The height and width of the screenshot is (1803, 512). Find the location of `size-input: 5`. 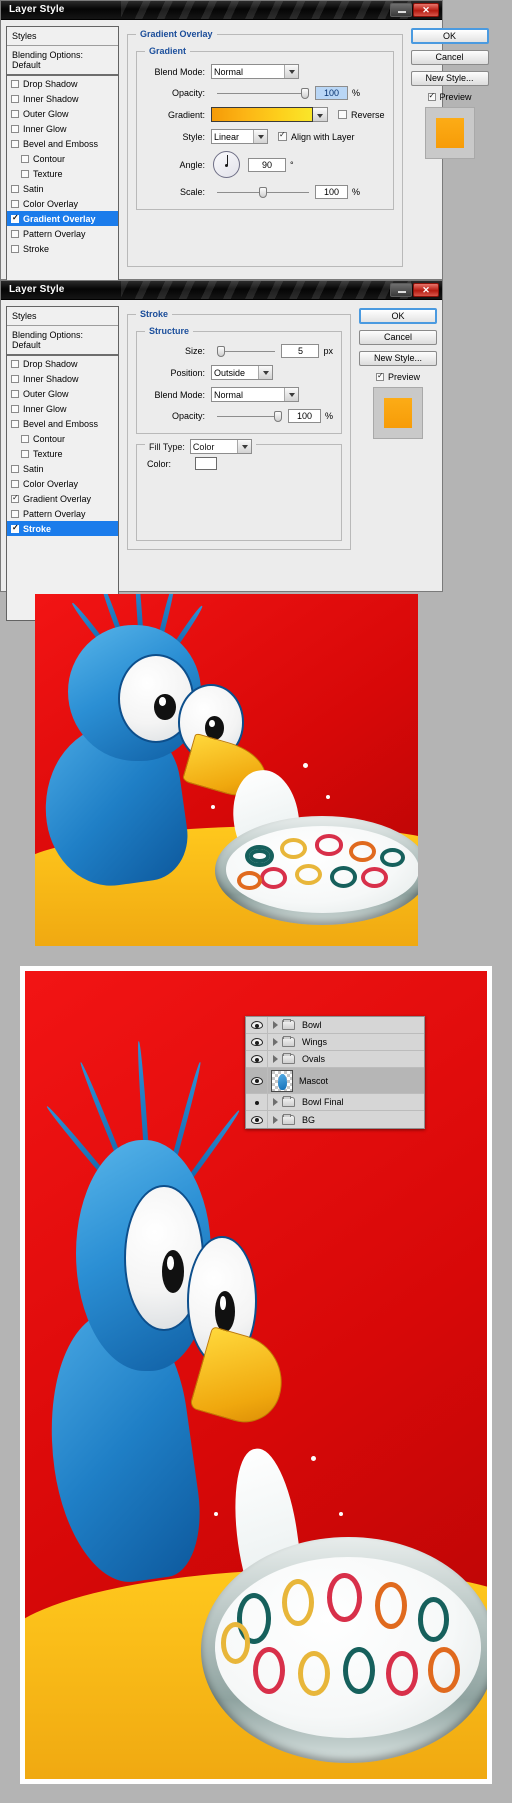

size-input: 5 is located at coordinates (300, 351).